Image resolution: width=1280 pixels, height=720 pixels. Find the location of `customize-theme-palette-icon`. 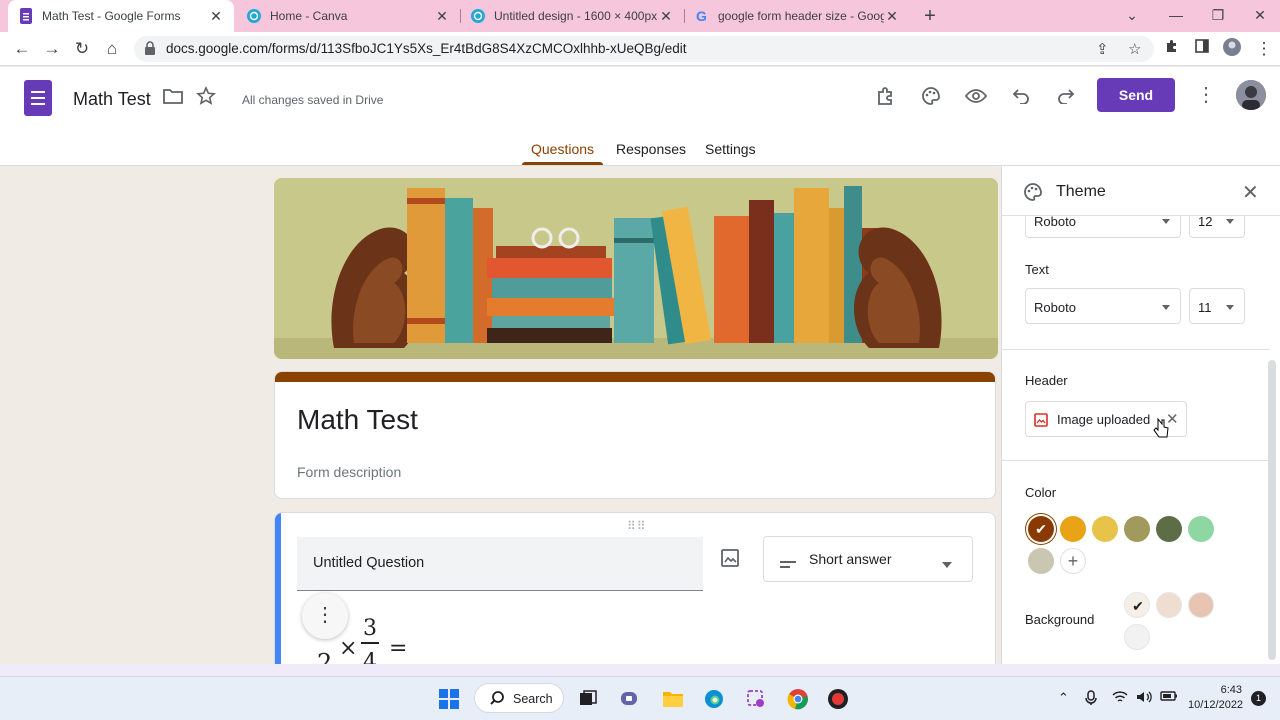

customize-theme-palette-icon is located at coordinates (931, 96).